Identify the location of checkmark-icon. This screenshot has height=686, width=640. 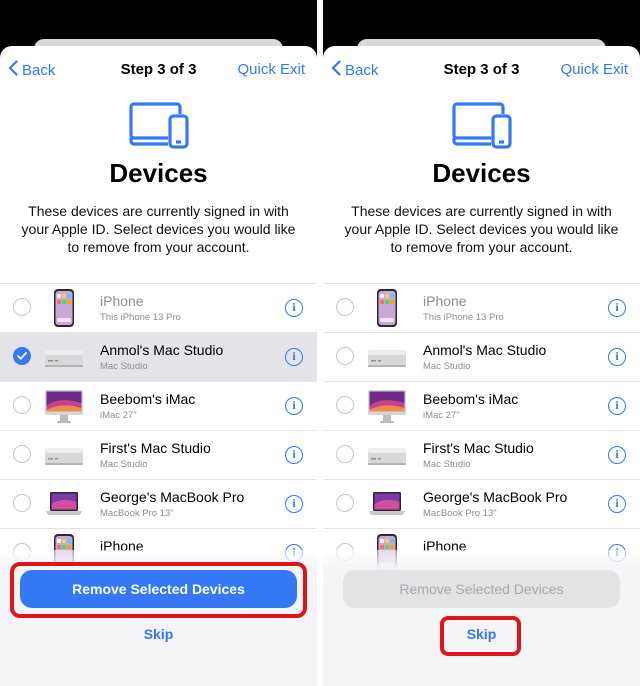
(22, 356).